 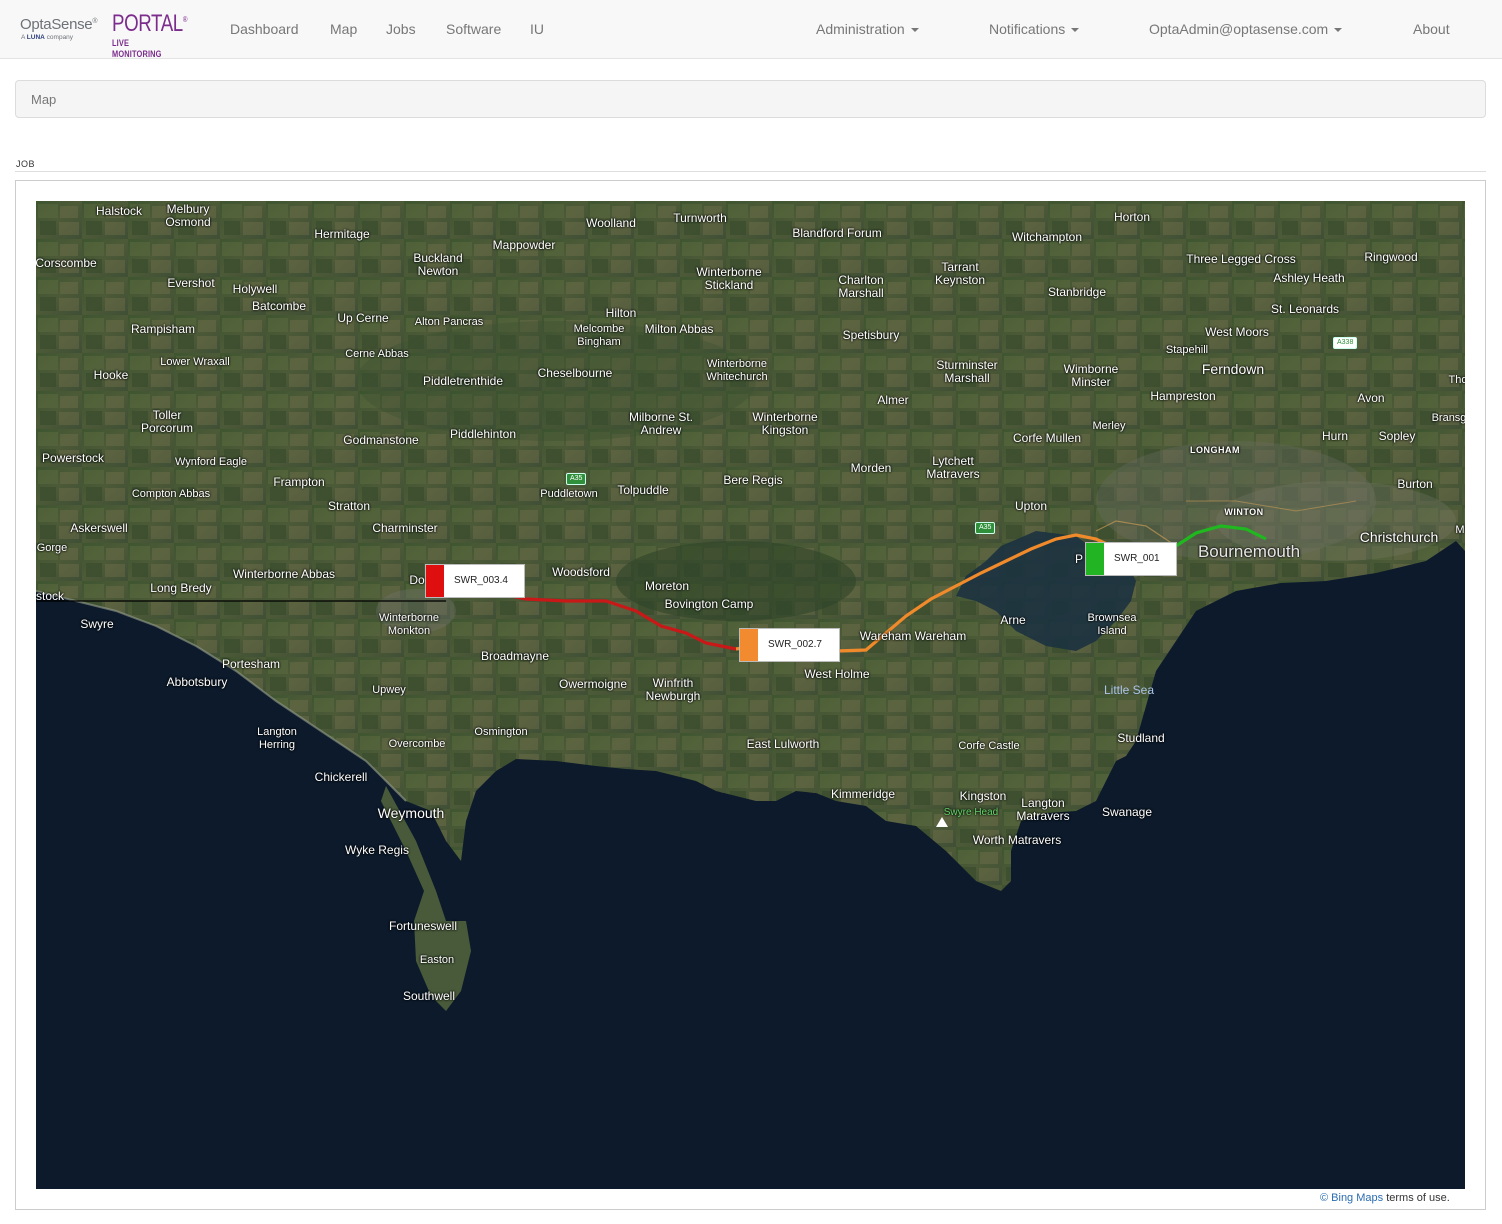 I want to click on place-label: Three Legged Cross, so click(x=1241, y=259).